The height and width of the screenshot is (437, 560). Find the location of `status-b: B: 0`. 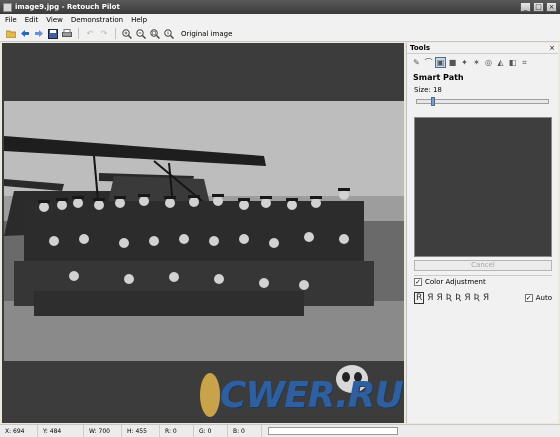

status-b: B: 0 is located at coordinates (245, 431).